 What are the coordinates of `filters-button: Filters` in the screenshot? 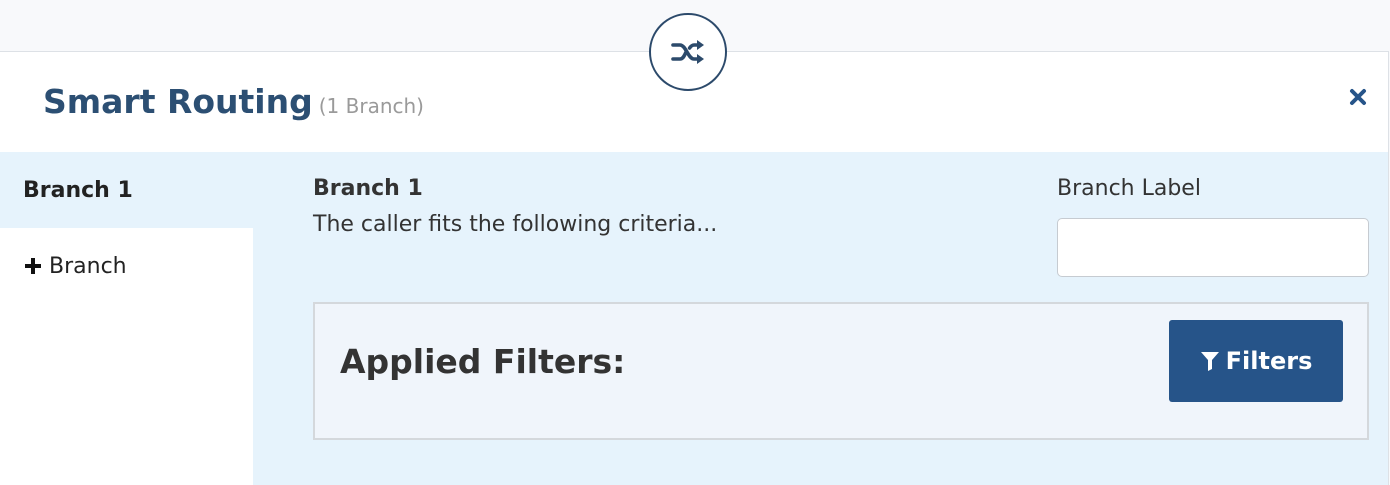 It's located at (1256, 361).